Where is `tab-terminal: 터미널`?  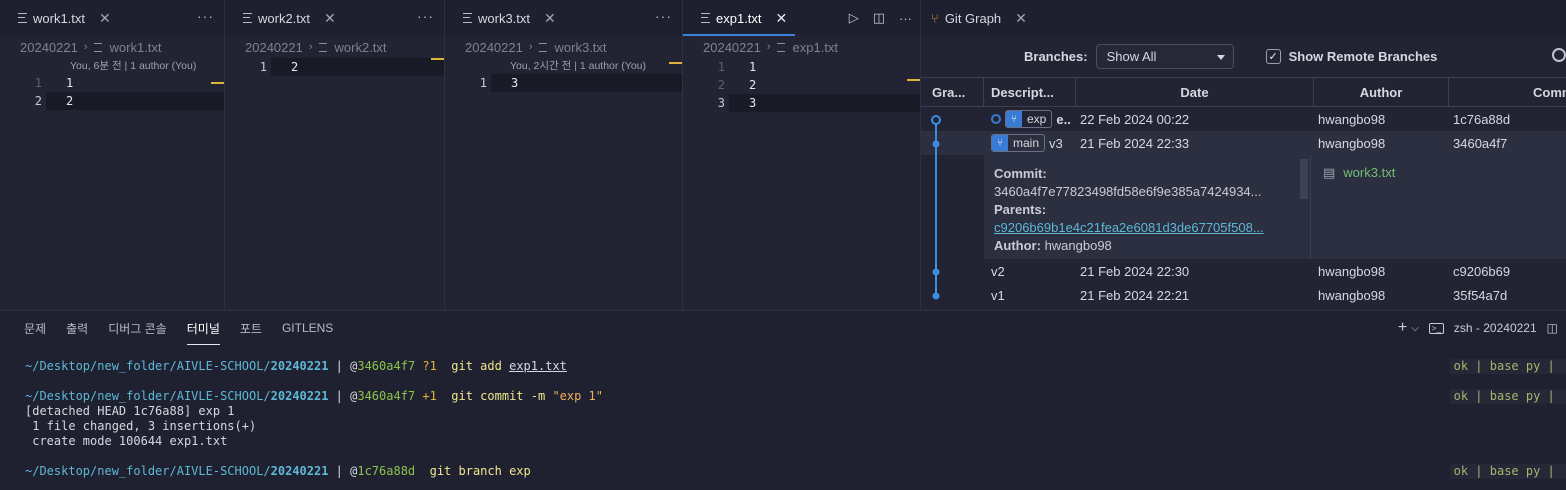 tab-terminal: 터미널 is located at coordinates (203, 332).